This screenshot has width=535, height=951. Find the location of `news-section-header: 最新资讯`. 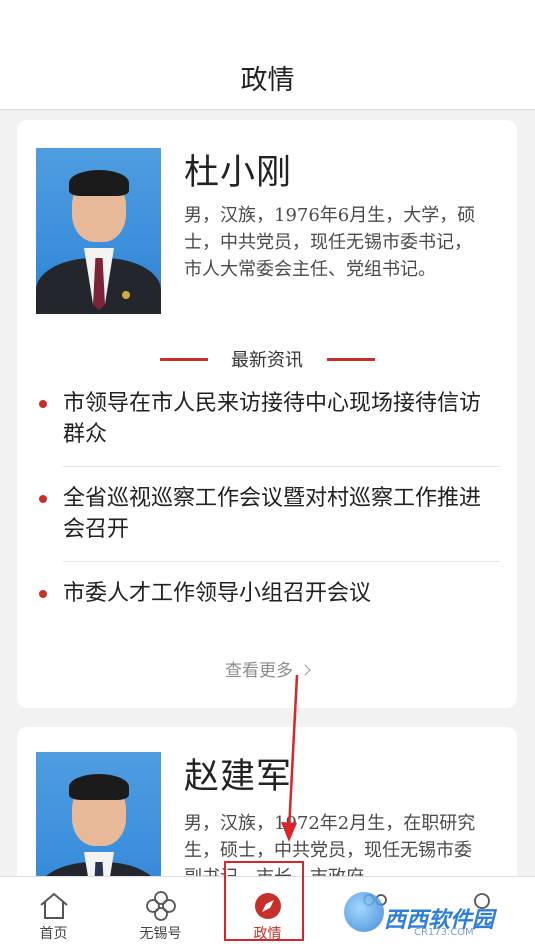

news-section-header: 最新资讯 is located at coordinates (267, 359).